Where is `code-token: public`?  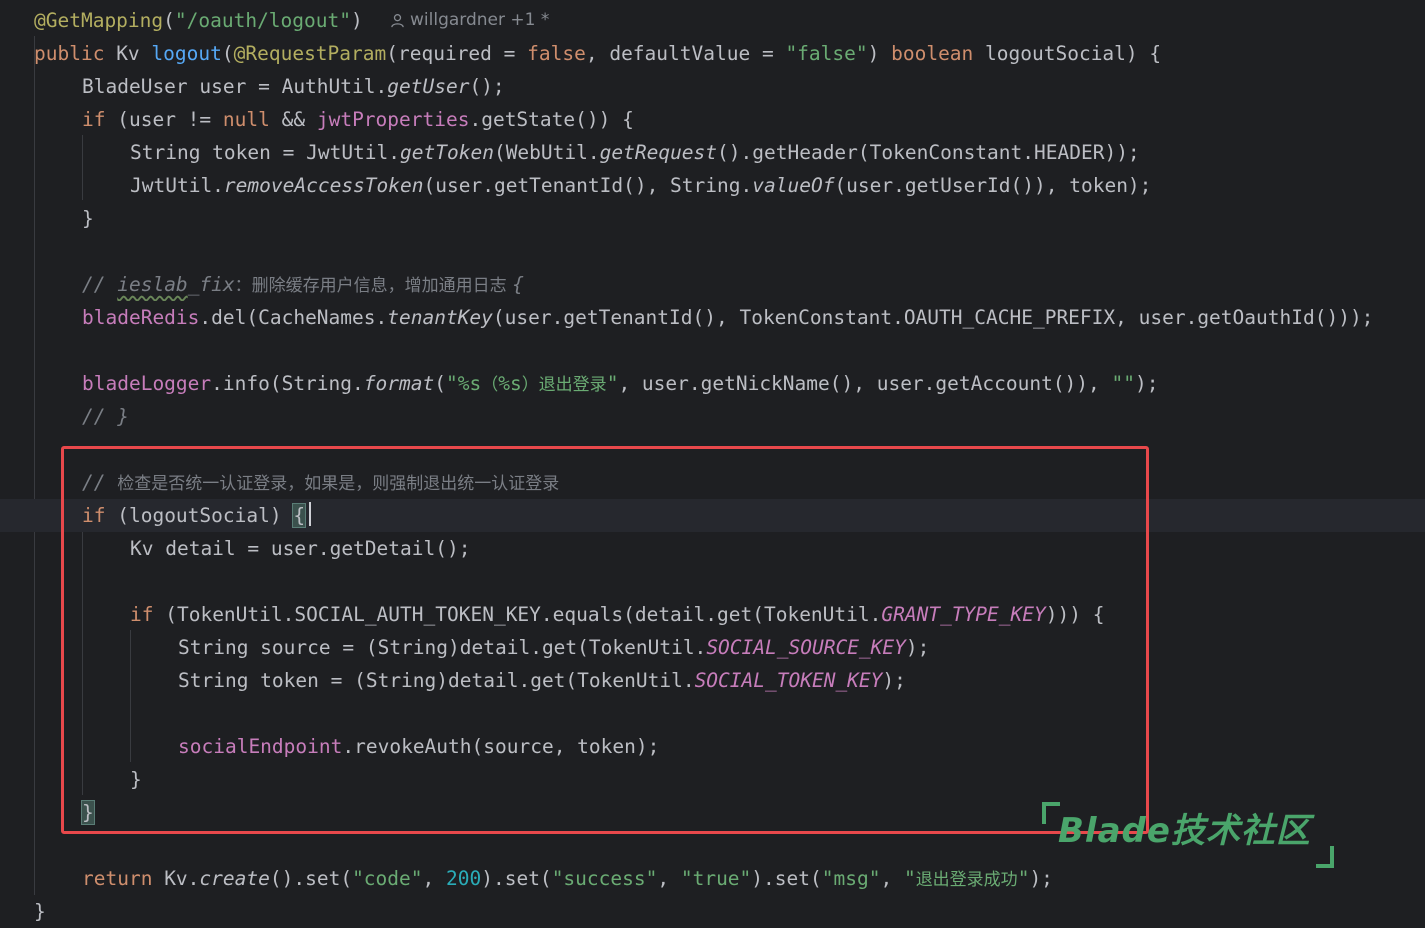
code-token: public is located at coordinates (75, 53).